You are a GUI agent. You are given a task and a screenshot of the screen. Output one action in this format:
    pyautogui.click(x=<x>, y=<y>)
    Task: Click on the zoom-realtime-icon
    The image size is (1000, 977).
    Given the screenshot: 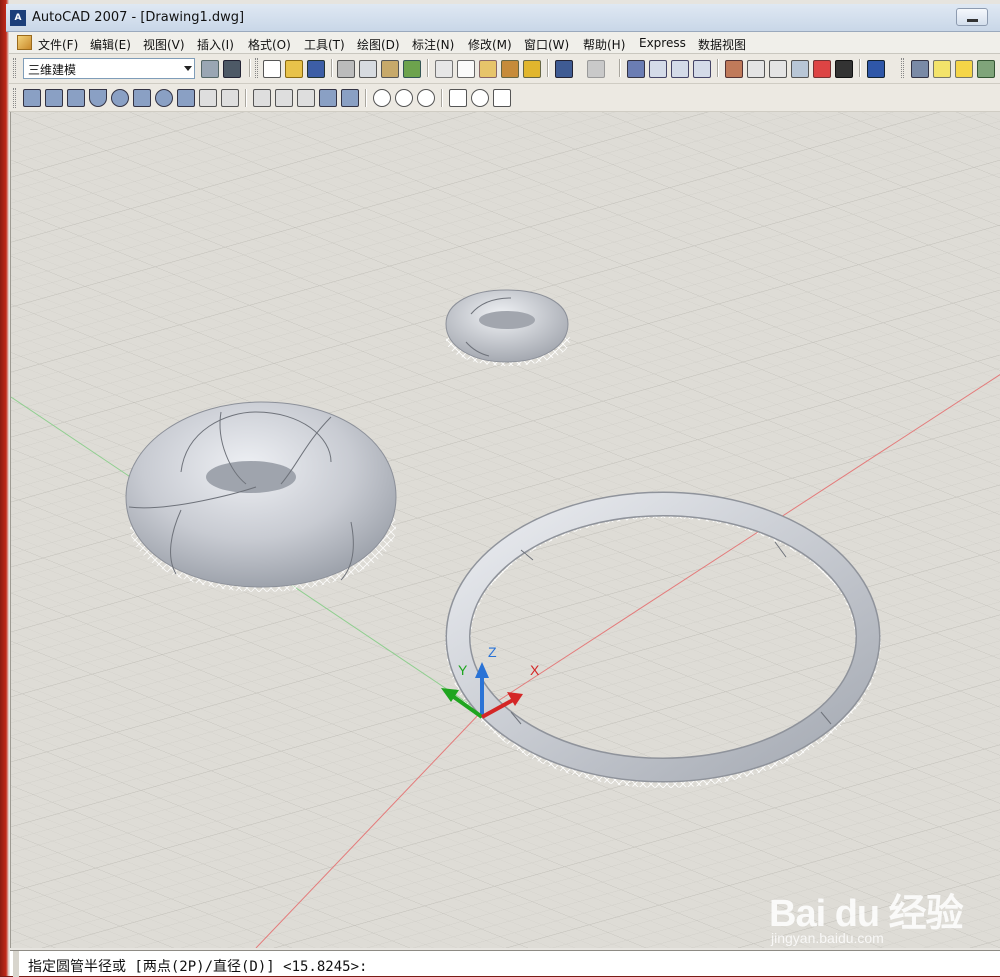 What is the action you would take?
    pyautogui.click(x=658, y=69)
    